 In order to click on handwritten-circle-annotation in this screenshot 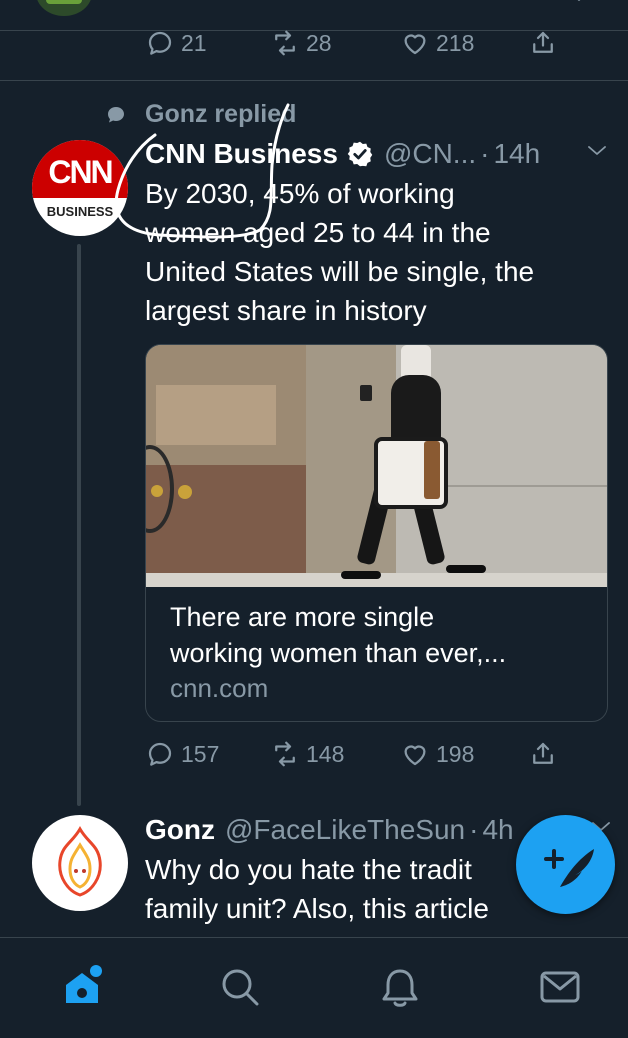, I will do `click(202, 171)`.